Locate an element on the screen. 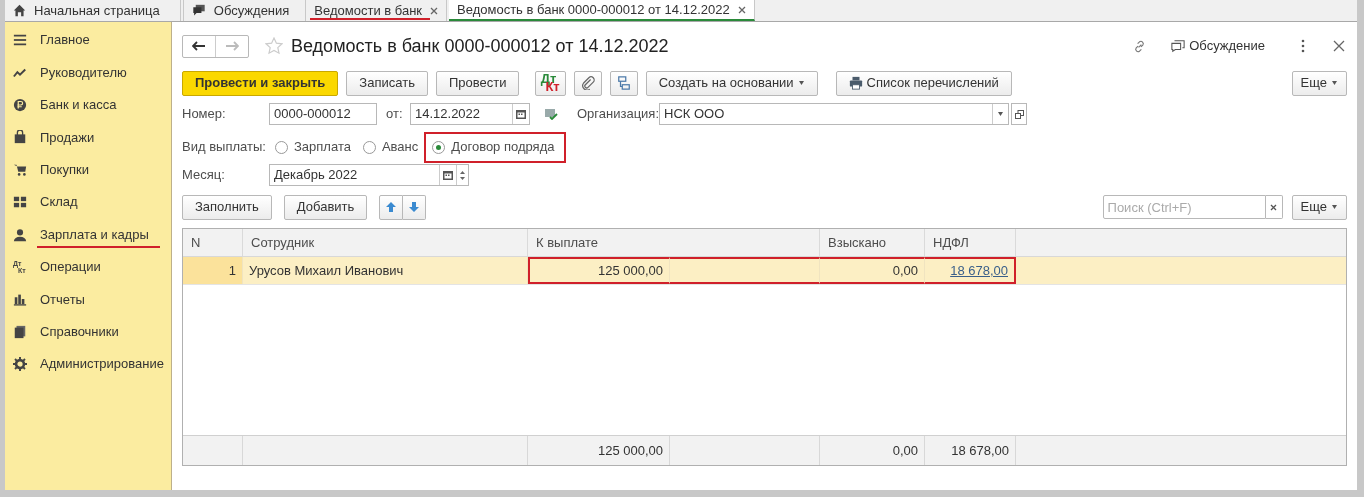  clear-icon is located at coordinates (1274, 207).